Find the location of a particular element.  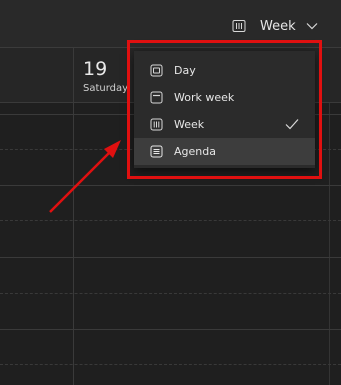

menu-item-label: Week is located at coordinates (189, 124).